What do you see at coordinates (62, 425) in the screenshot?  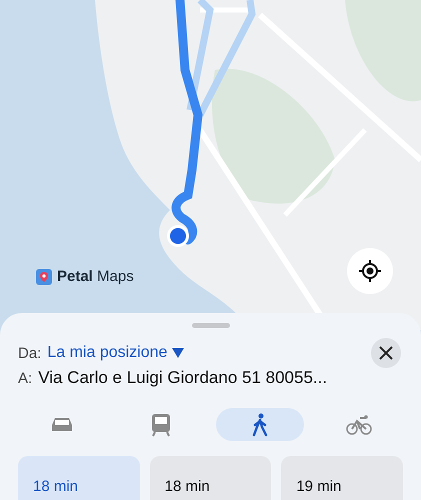 I see `car-icon` at bounding box center [62, 425].